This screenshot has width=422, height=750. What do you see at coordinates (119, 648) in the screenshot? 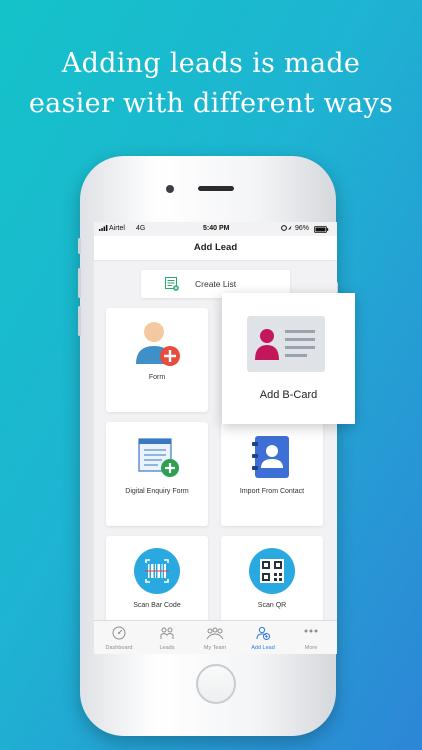
I see `tab-label: Dashboard` at bounding box center [119, 648].